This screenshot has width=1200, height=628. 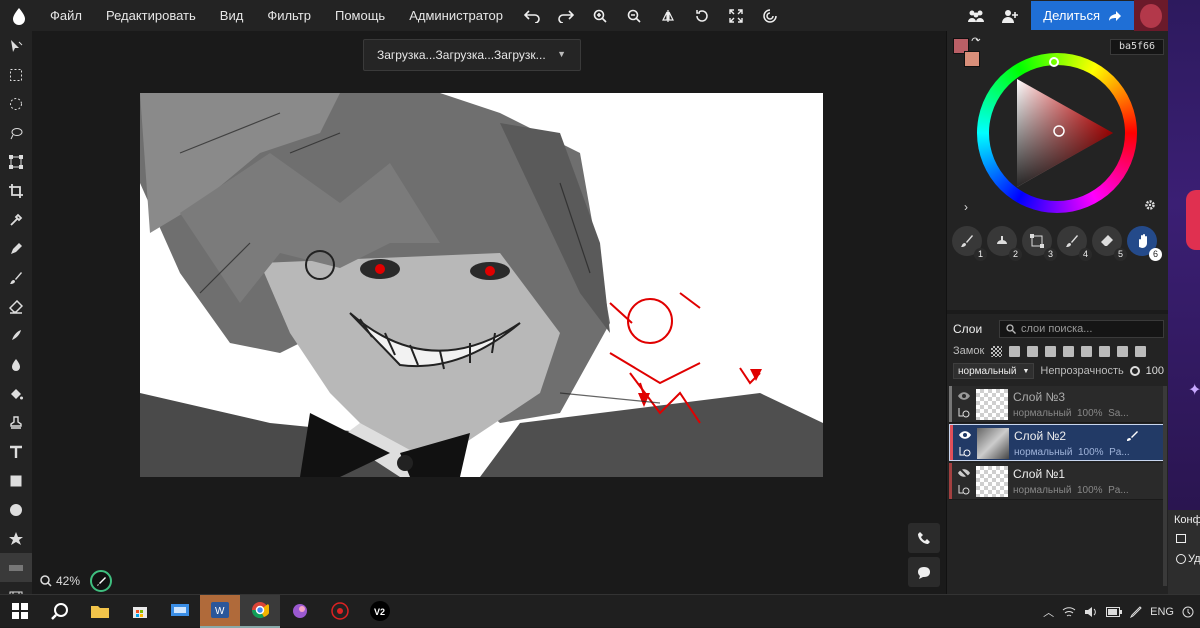 I want to click on clip-mask-icon, so click(x=1123, y=351).